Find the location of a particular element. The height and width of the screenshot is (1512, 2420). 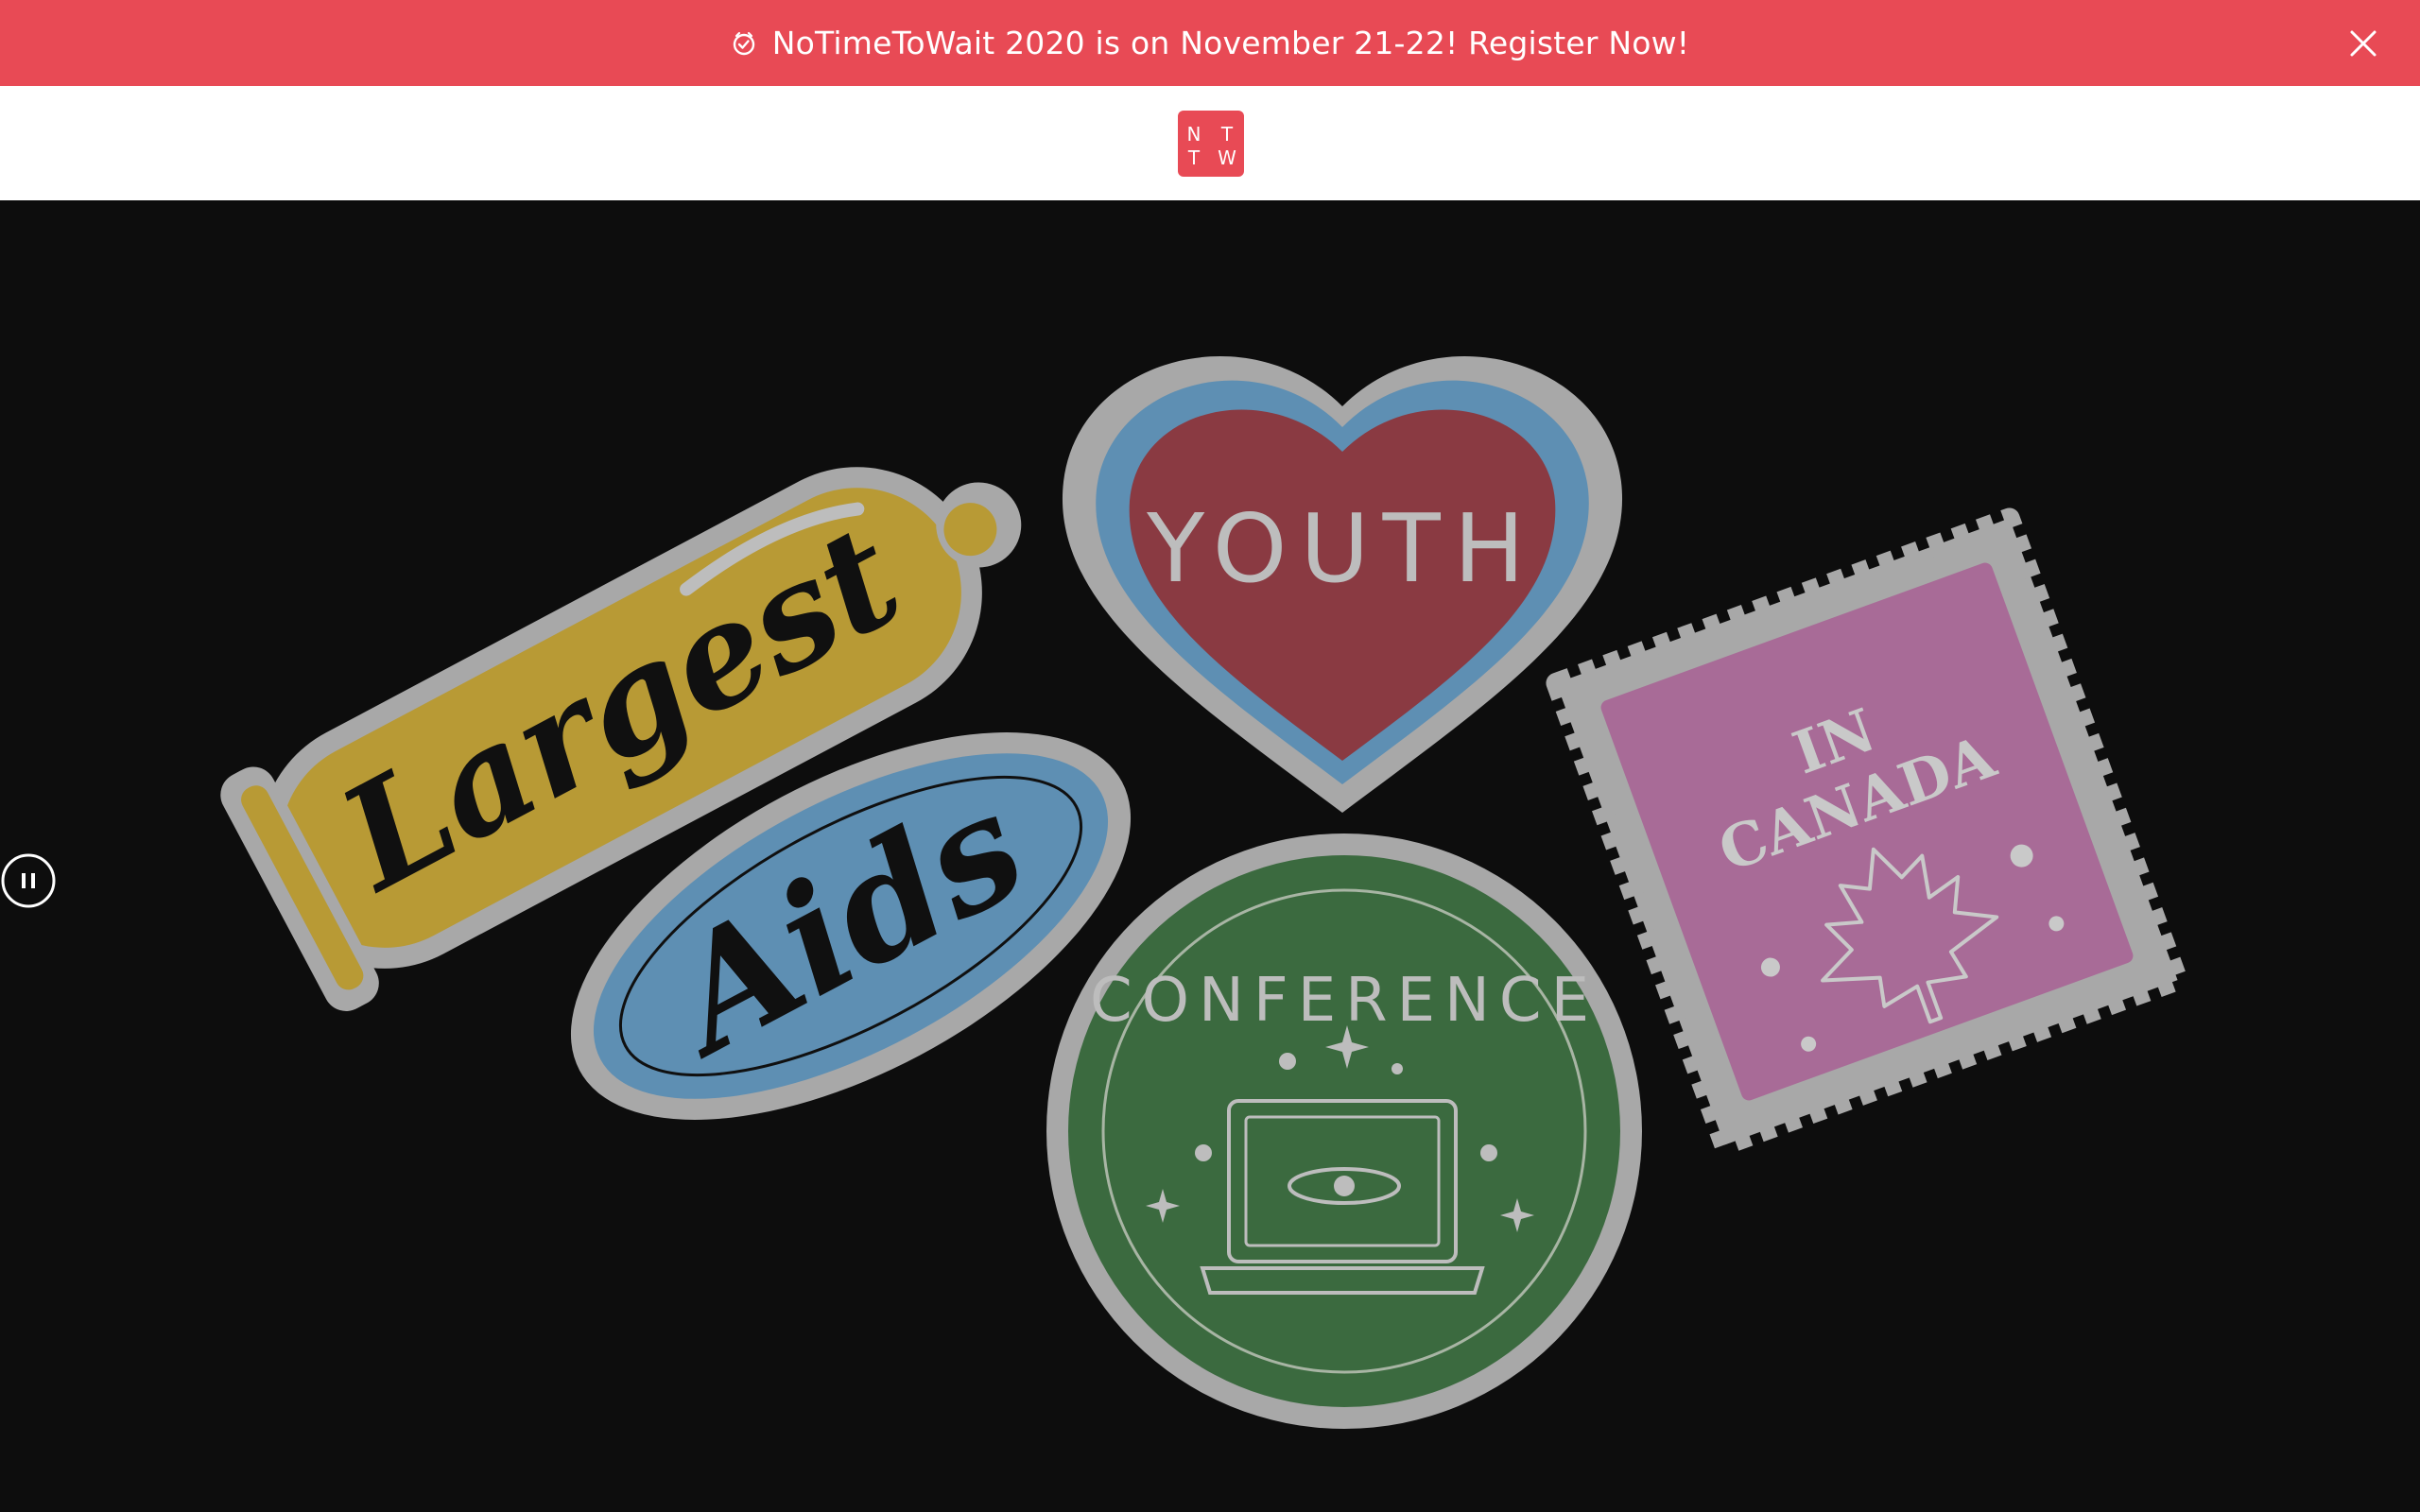

heart-sticker: YOUTH is located at coordinates (1342, 584).